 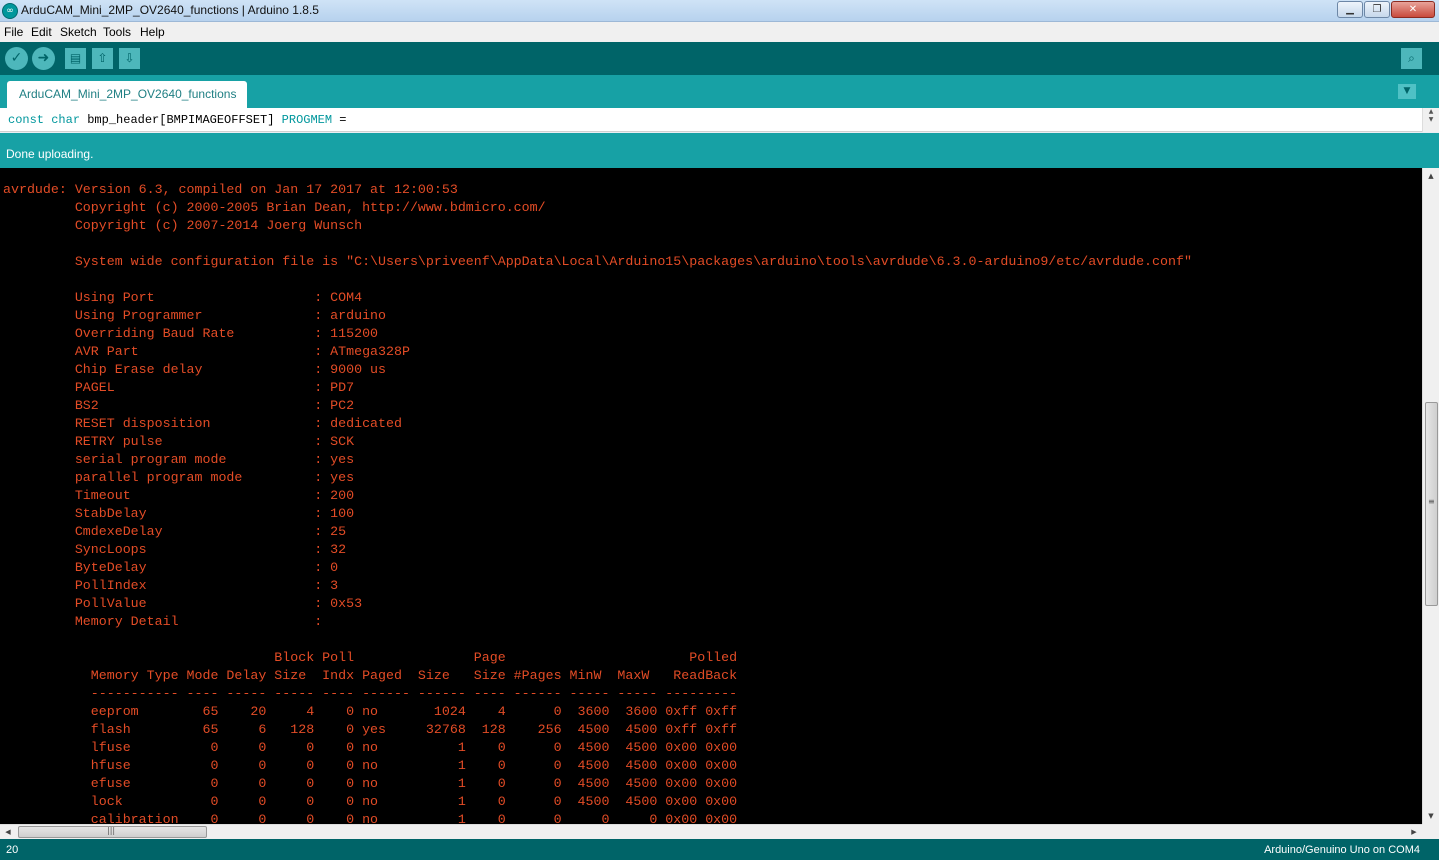 I want to click on console-line: PollValue : 0x53, so click(x=183, y=603).